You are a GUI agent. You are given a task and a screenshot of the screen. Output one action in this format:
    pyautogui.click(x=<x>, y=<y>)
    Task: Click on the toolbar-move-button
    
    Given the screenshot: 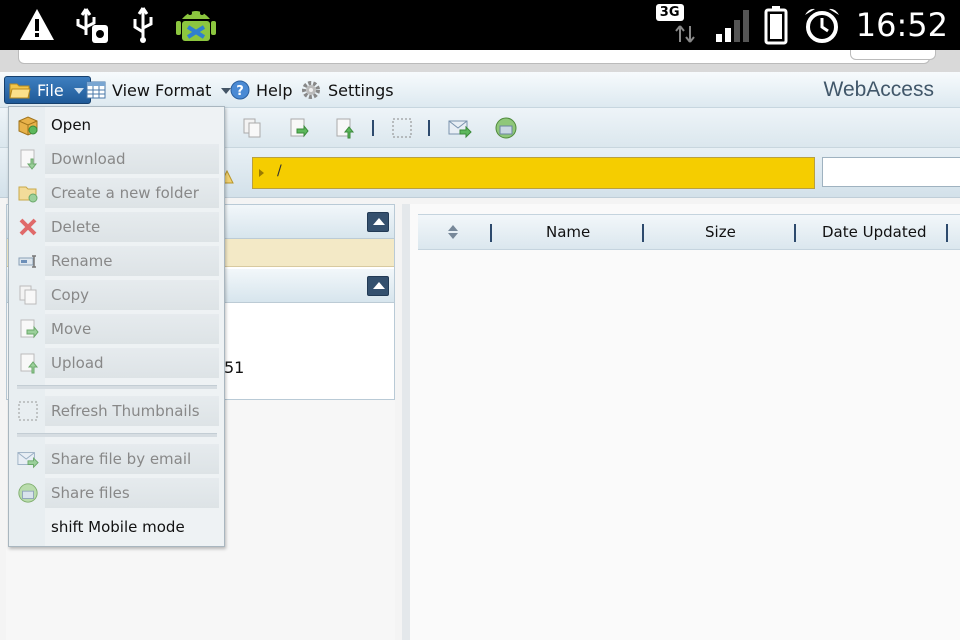 What is the action you would take?
    pyautogui.click(x=298, y=128)
    